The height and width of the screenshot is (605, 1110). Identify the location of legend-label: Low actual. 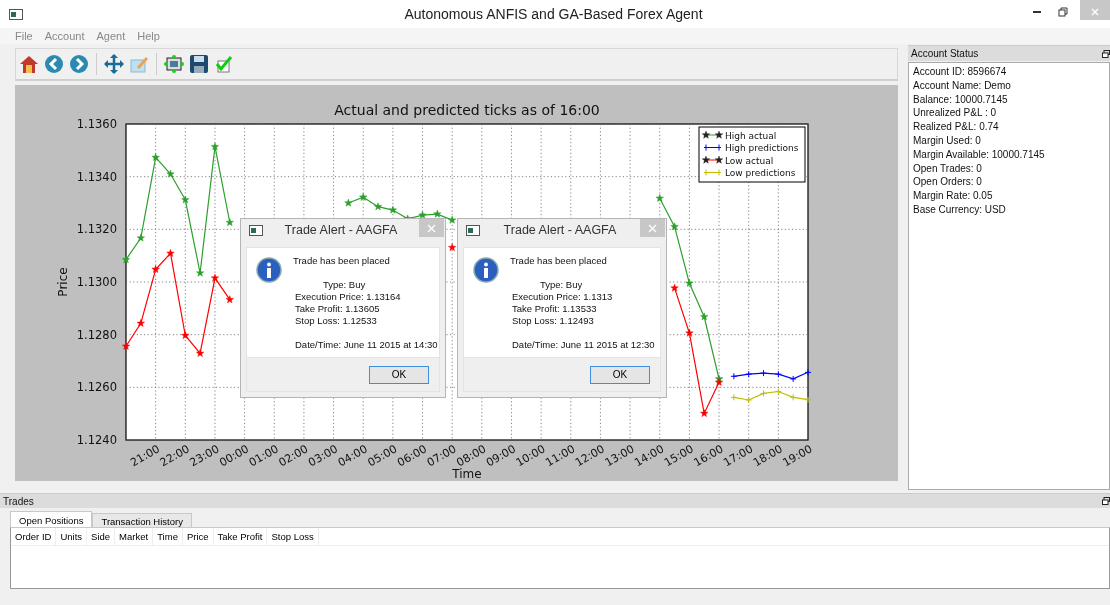
(749, 160).